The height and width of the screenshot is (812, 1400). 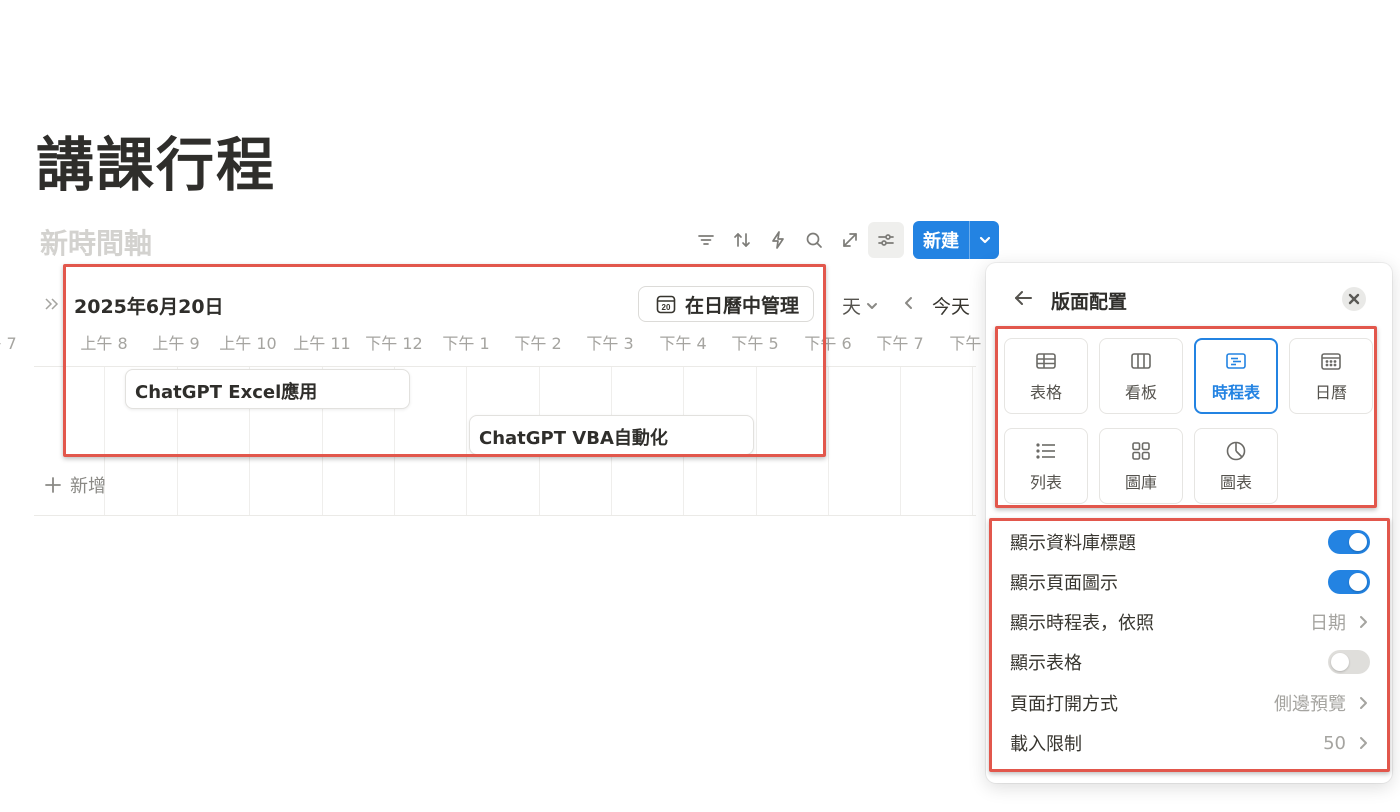 What do you see at coordinates (1089, 302) in the screenshot?
I see `panel-title: 版面配置` at bounding box center [1089, 302].